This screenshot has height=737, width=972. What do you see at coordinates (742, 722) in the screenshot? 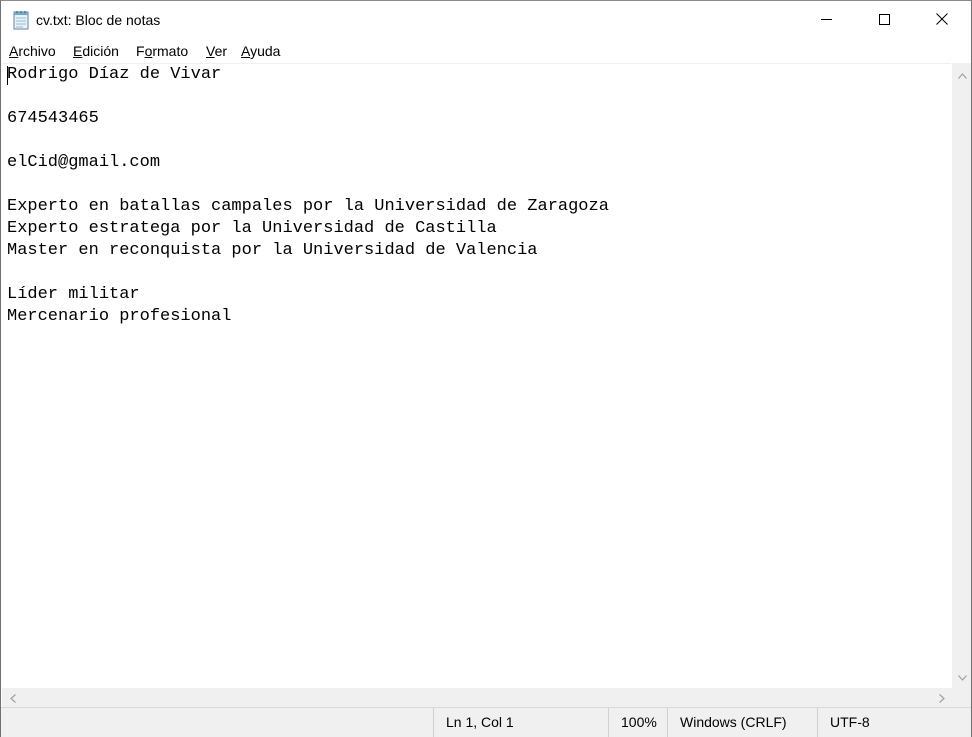
I see `status-line-endings: Windows (CRLF)` at bounding box center [742, 722].